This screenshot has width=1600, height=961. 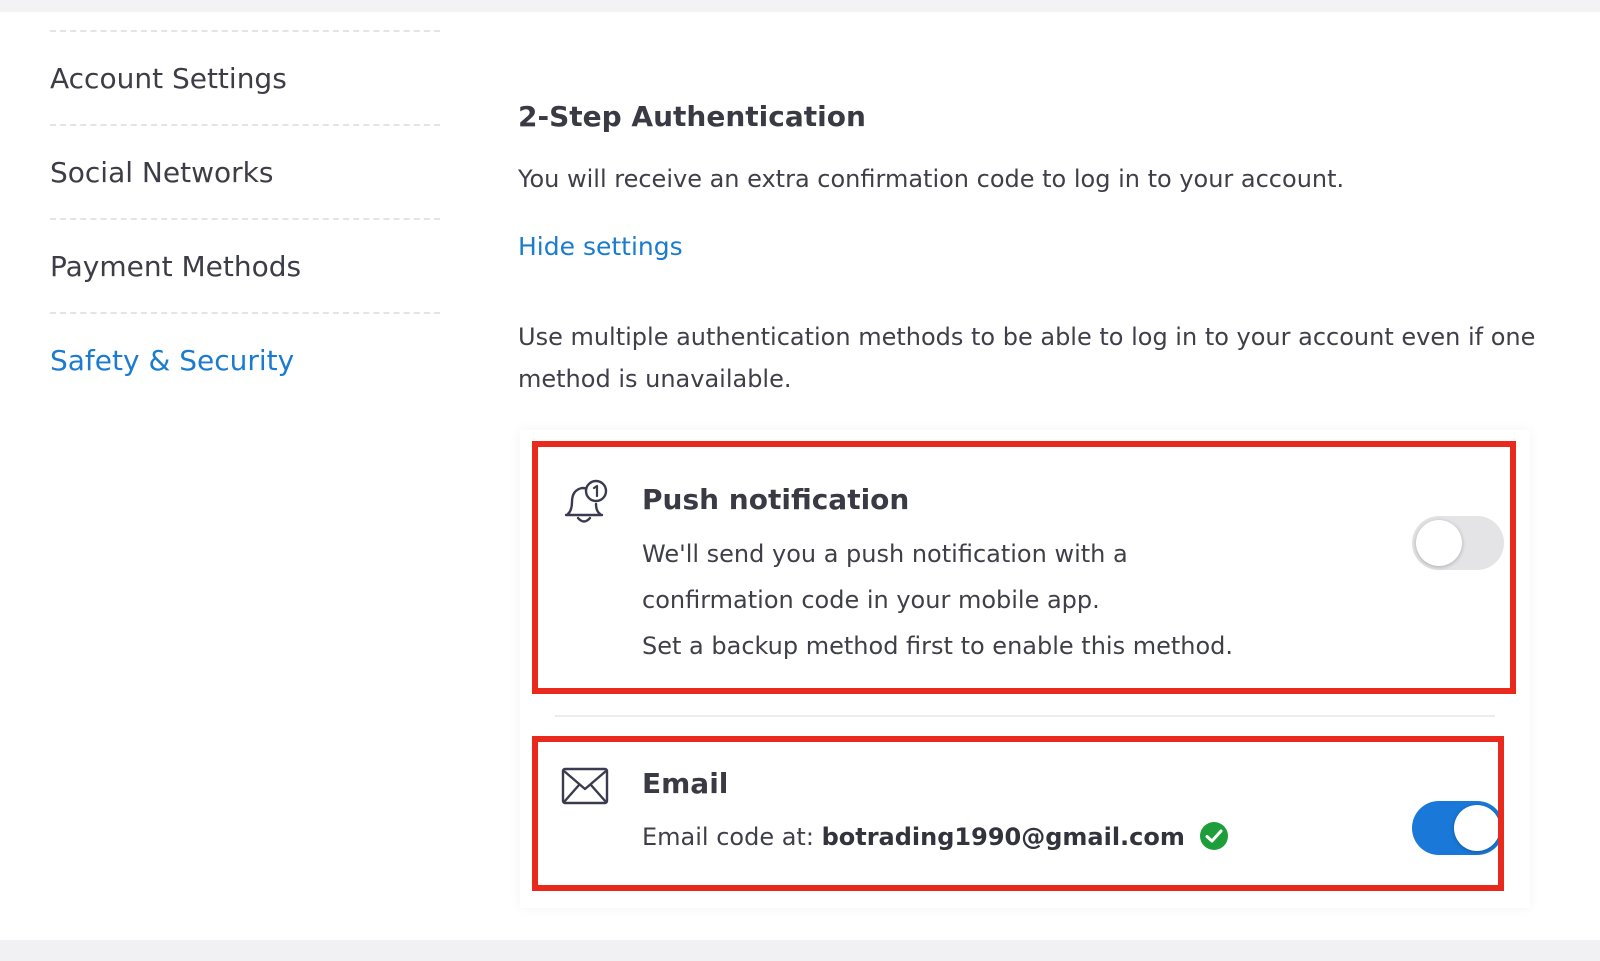 I want to click on email-method-toggle, so click(x=1458, y=828).